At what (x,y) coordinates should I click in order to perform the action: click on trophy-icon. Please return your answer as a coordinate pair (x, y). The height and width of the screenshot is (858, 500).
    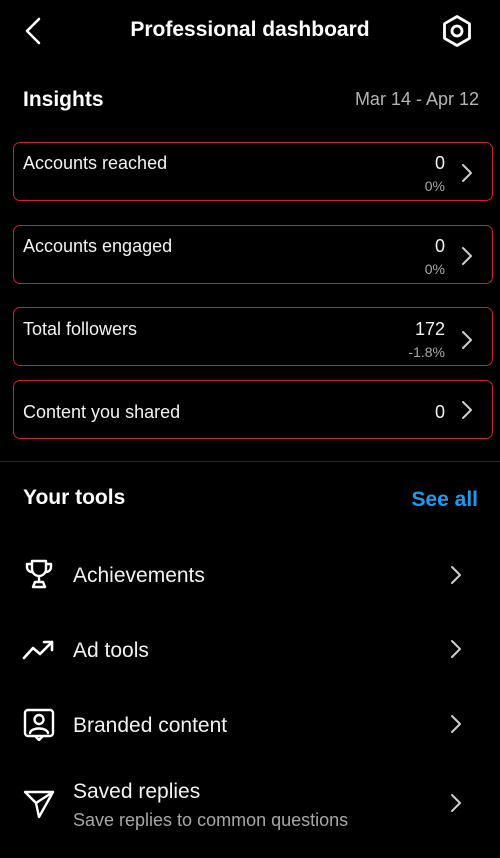
    Looking at the image, I should click on (39, 574).